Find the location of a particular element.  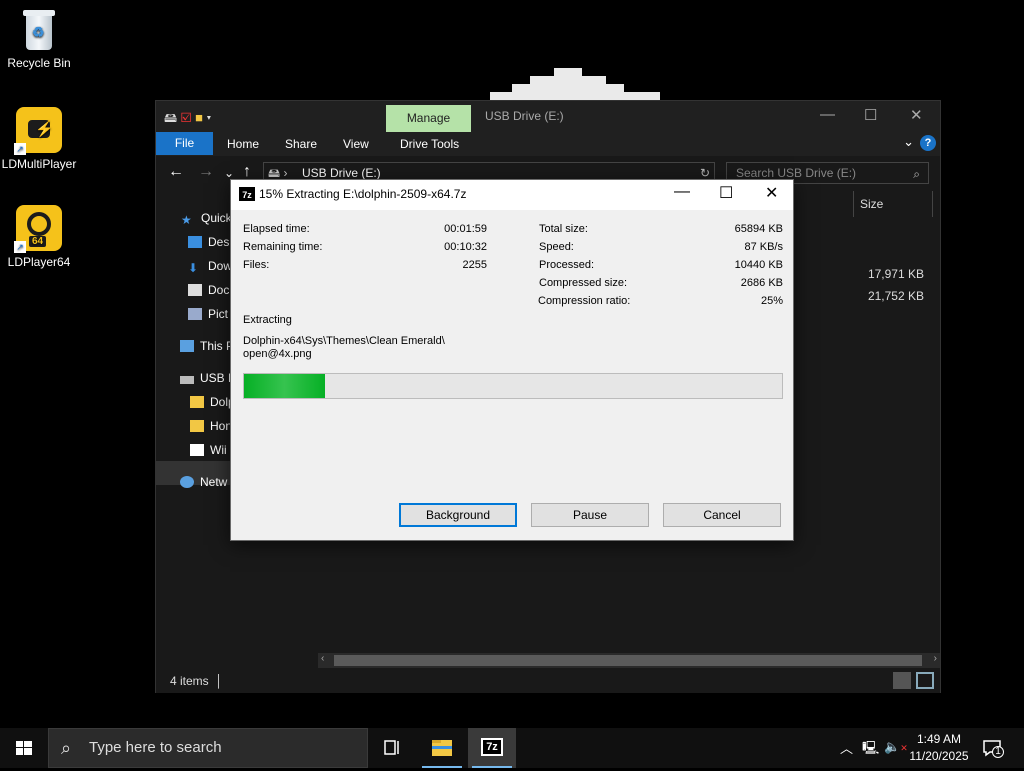

clock-date: 11/20/2025 is located at coordinates (939, 756).